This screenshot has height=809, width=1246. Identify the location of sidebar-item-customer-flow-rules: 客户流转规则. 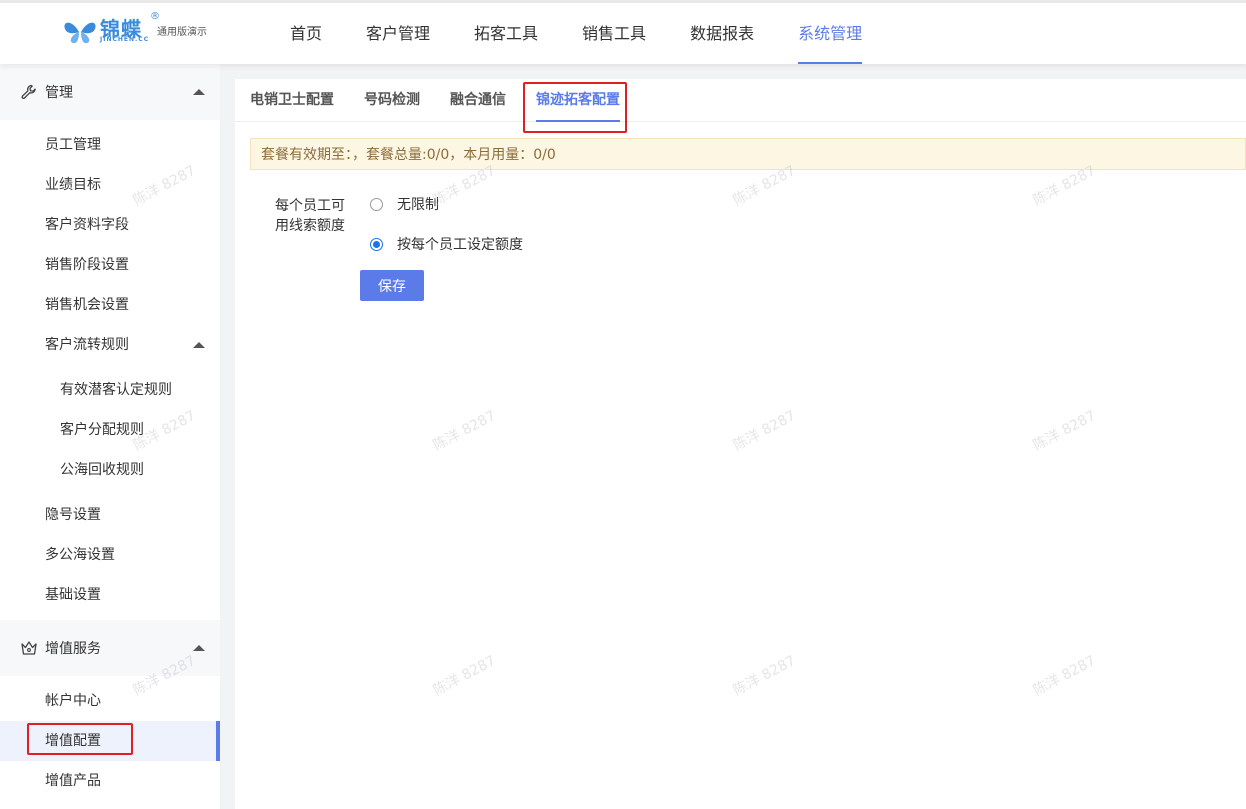
(110, 345).